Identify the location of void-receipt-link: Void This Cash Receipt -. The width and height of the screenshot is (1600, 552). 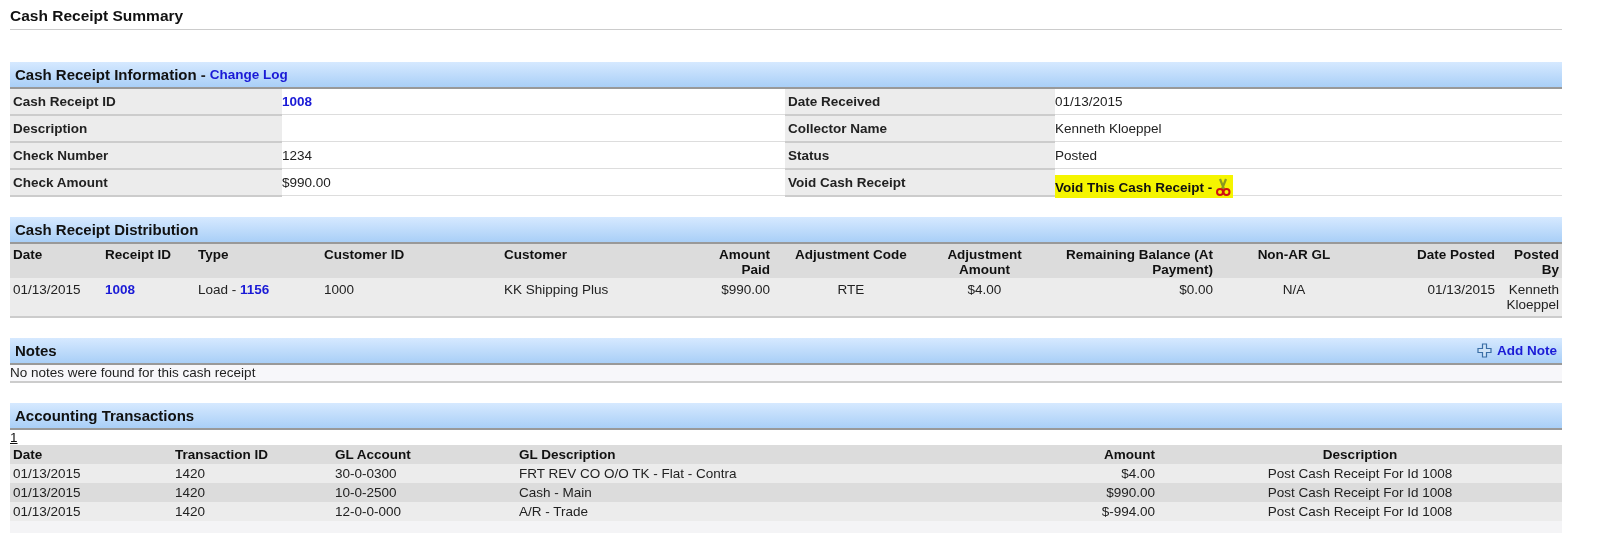
(1144, 186).